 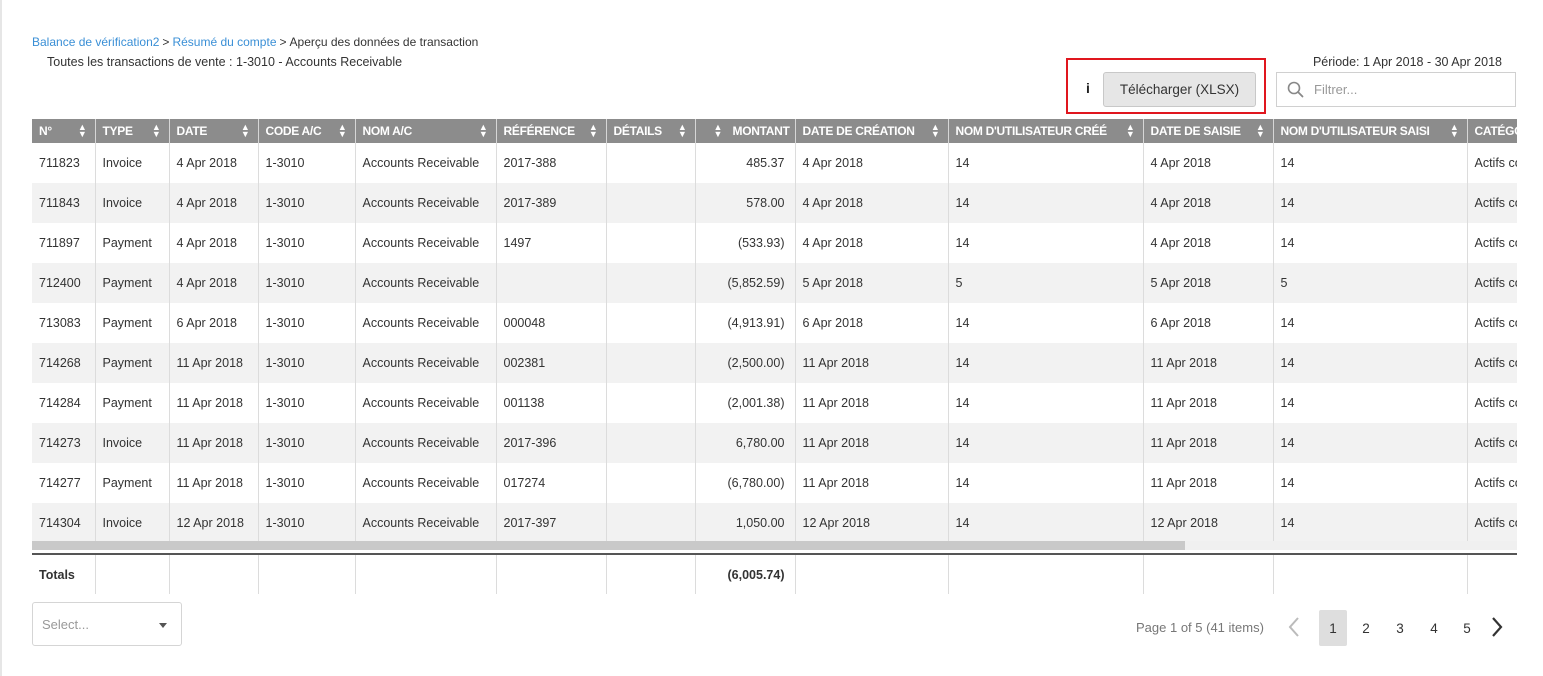 I want to click on col-type-header: TYPE ▲ ▼, so click(x=132, y=131).